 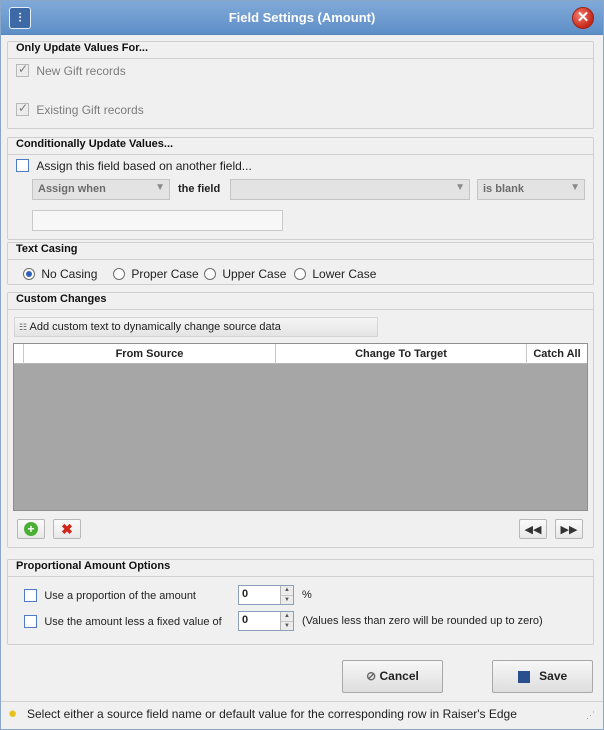 I want to click on the-field-label: the field, so click(x=199, y=189).